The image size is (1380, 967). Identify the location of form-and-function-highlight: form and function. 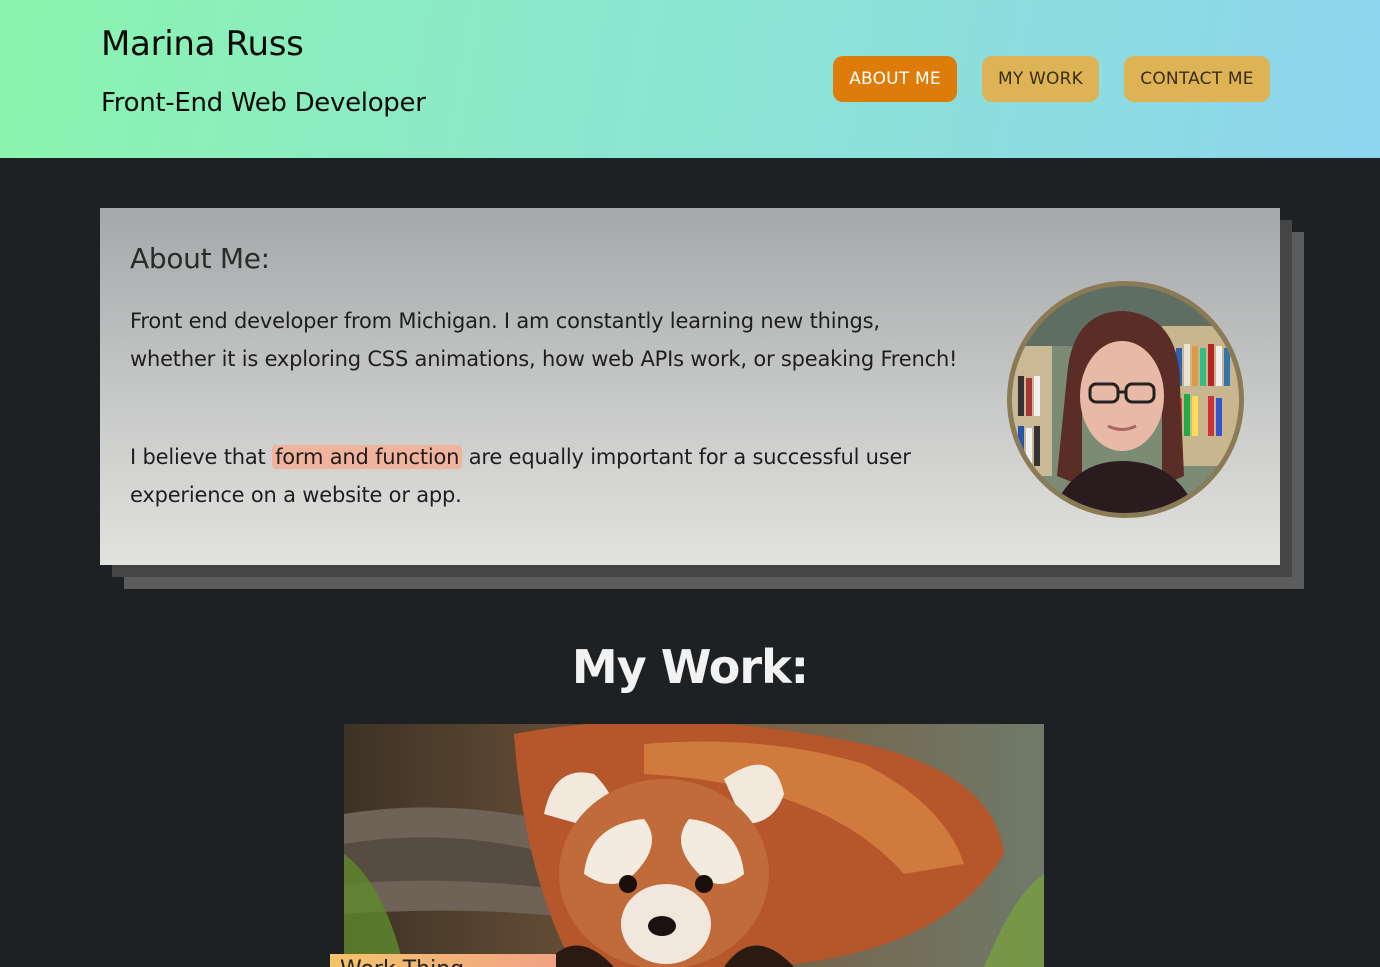
(367, 457).